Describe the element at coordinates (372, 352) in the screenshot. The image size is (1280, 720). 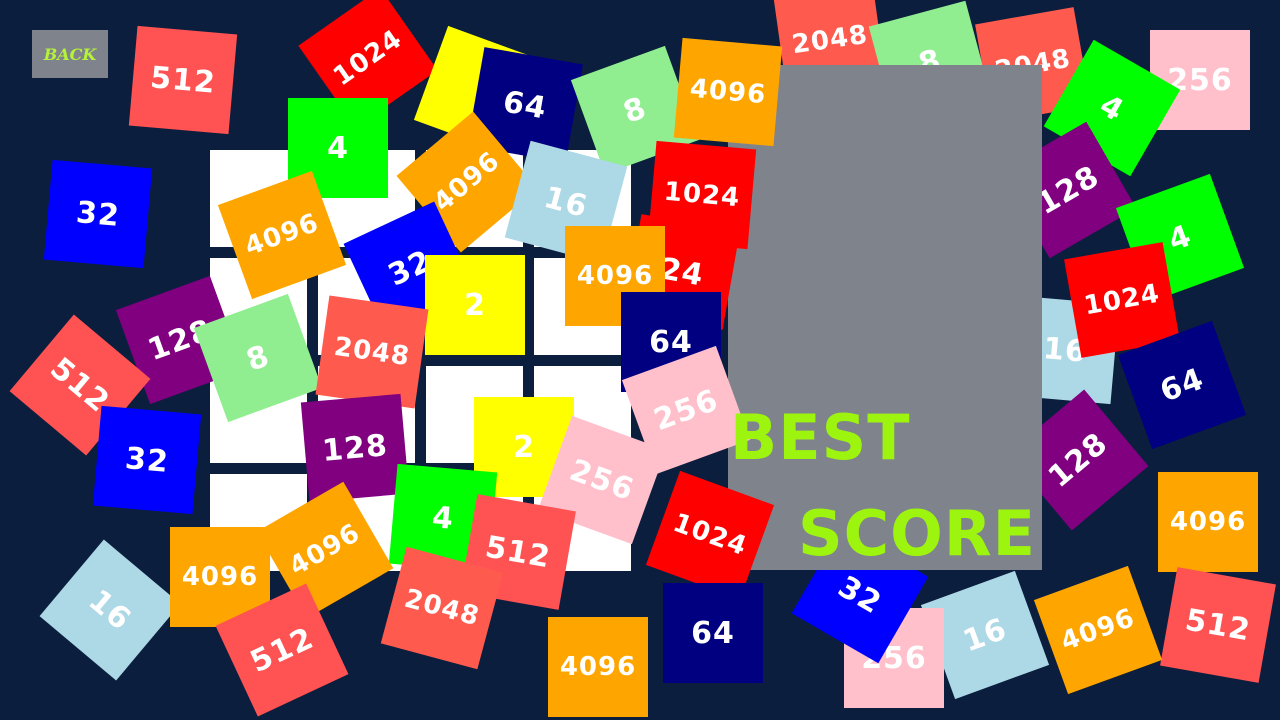
I see `tile: 2048` at that location.